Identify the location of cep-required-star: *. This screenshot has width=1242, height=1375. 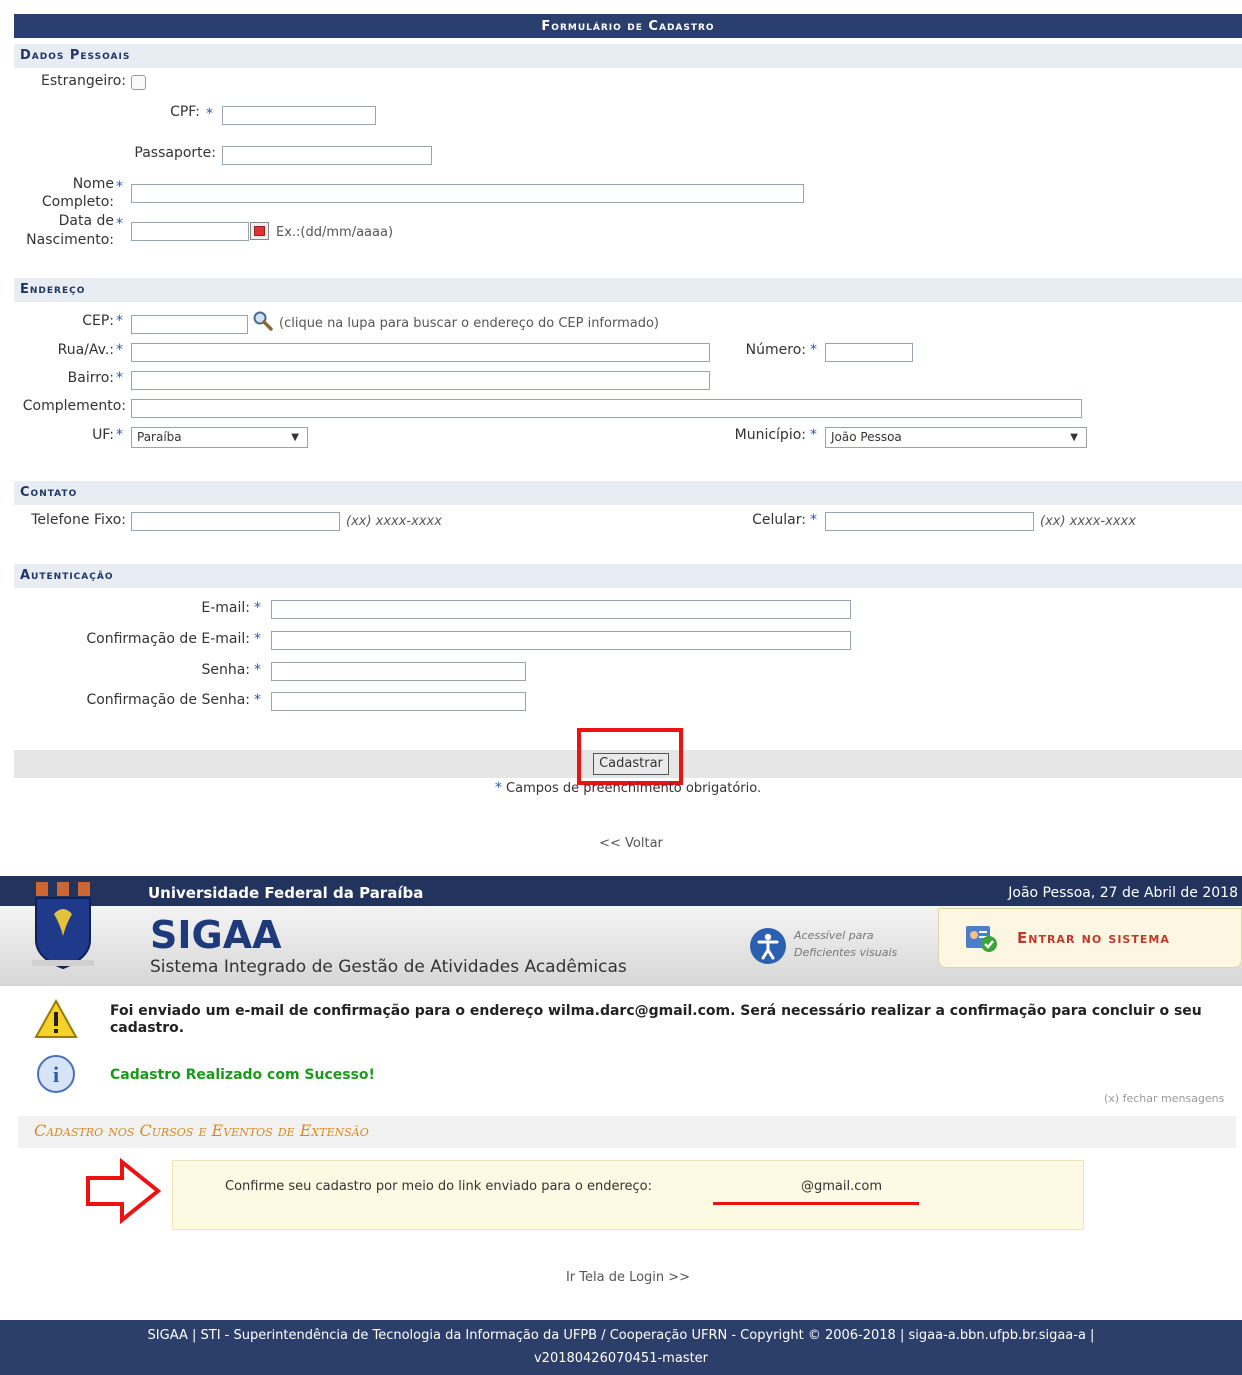
(119, 321).